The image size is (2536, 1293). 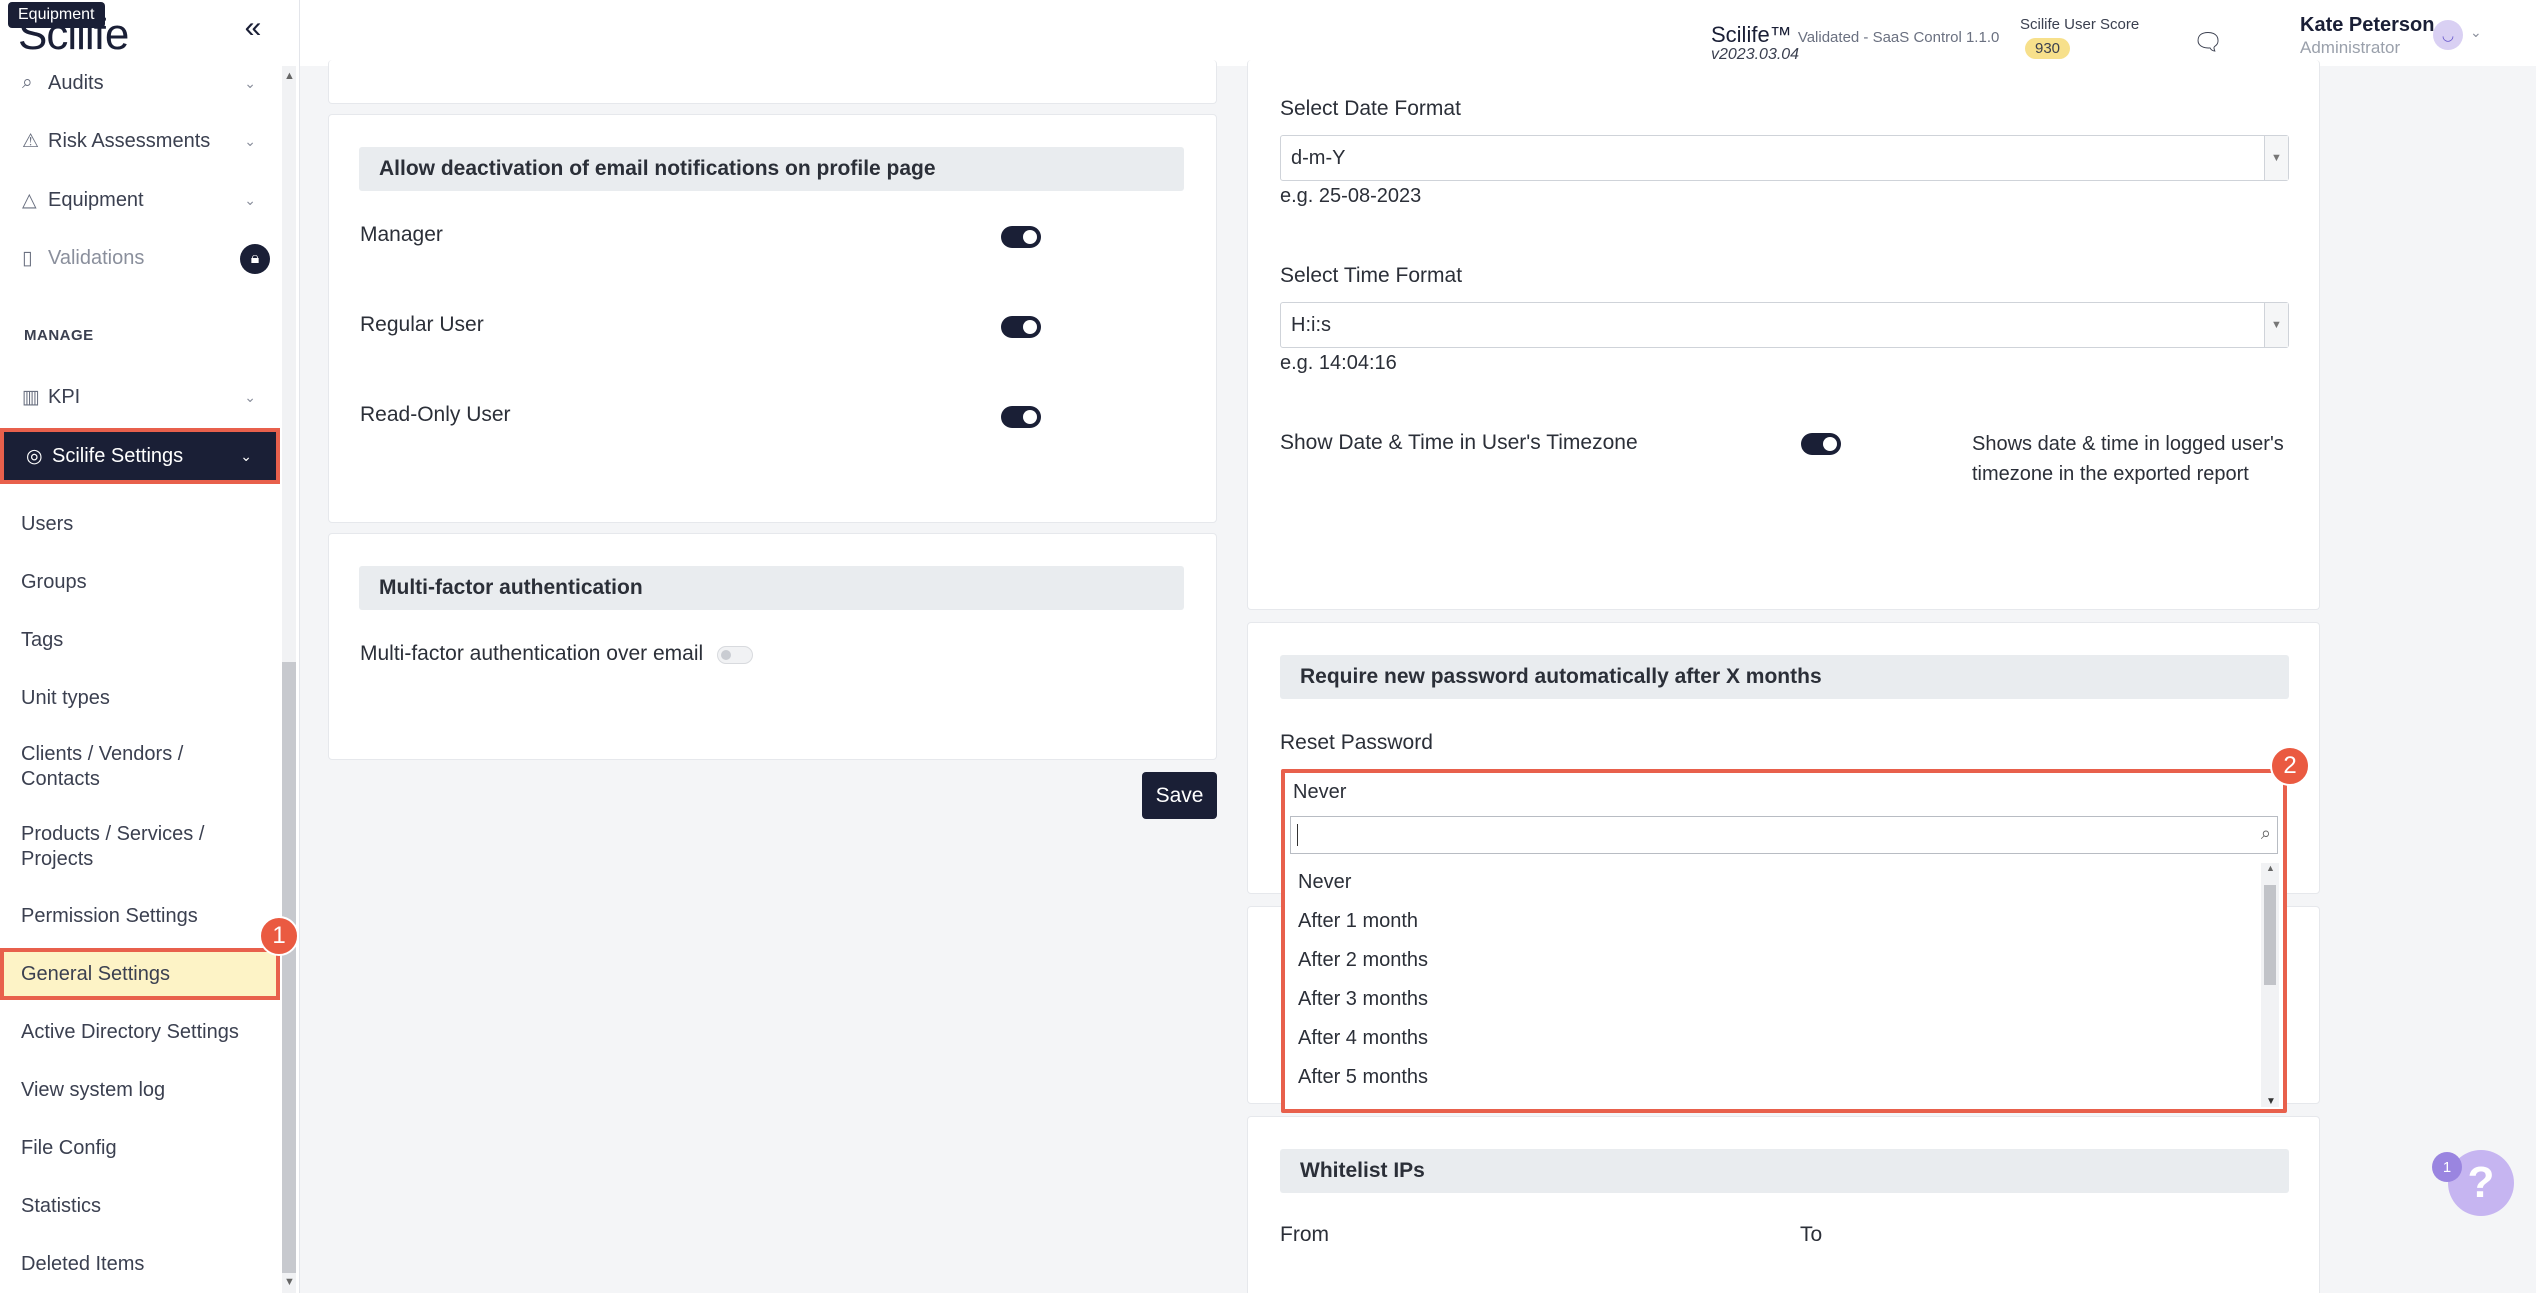 What do you see at coordinates (140, 698) in the screenshot?
I see `sidebar-subitem-unit-types: Unit types` at bounding box center [140, 698].